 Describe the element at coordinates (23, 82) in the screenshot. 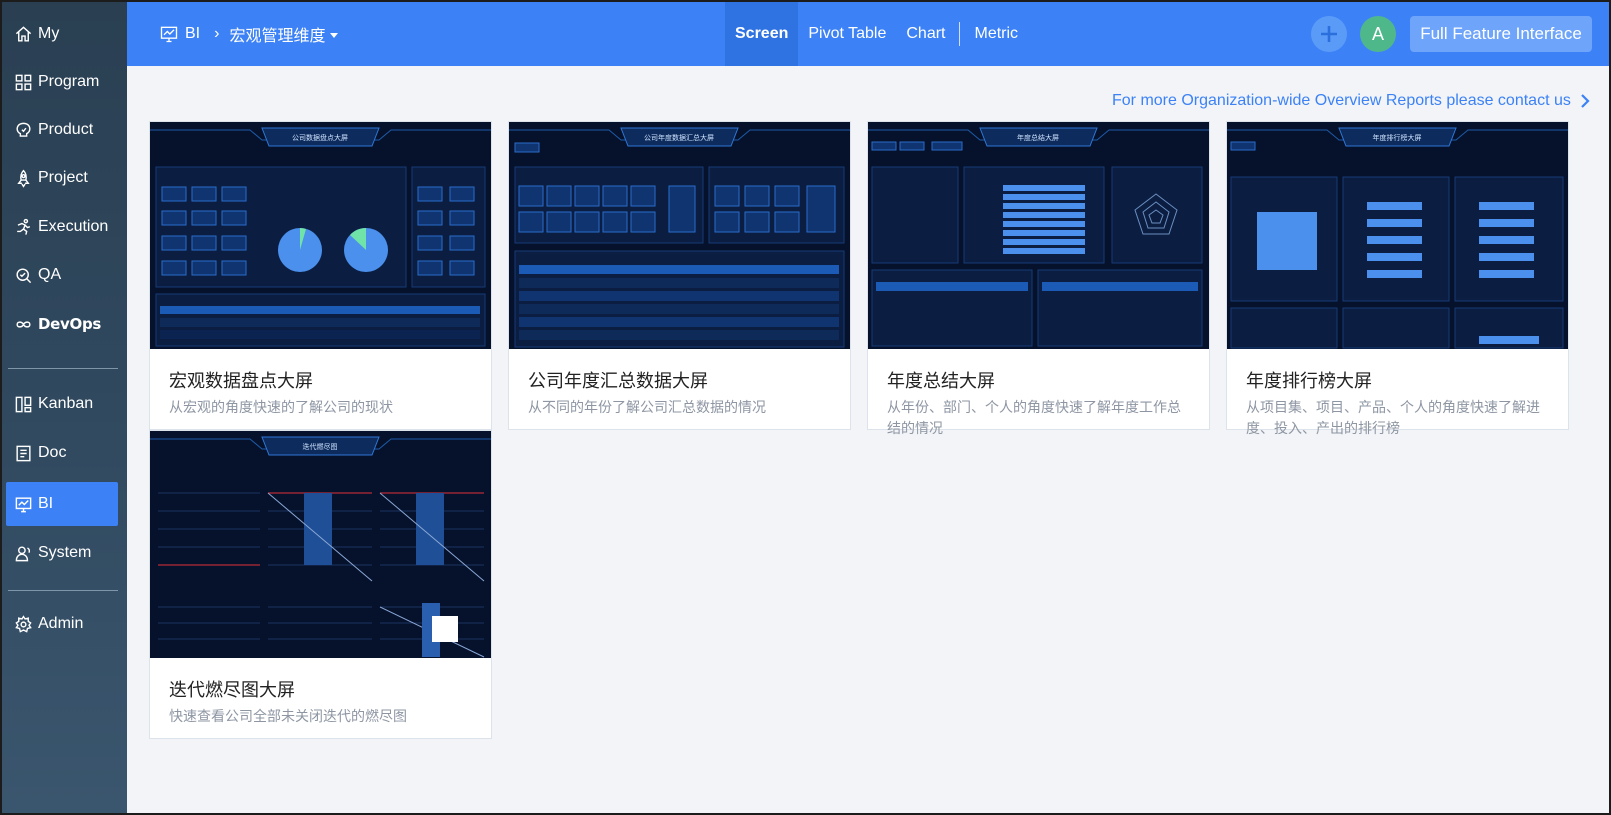

I see `program-icon` at that location.